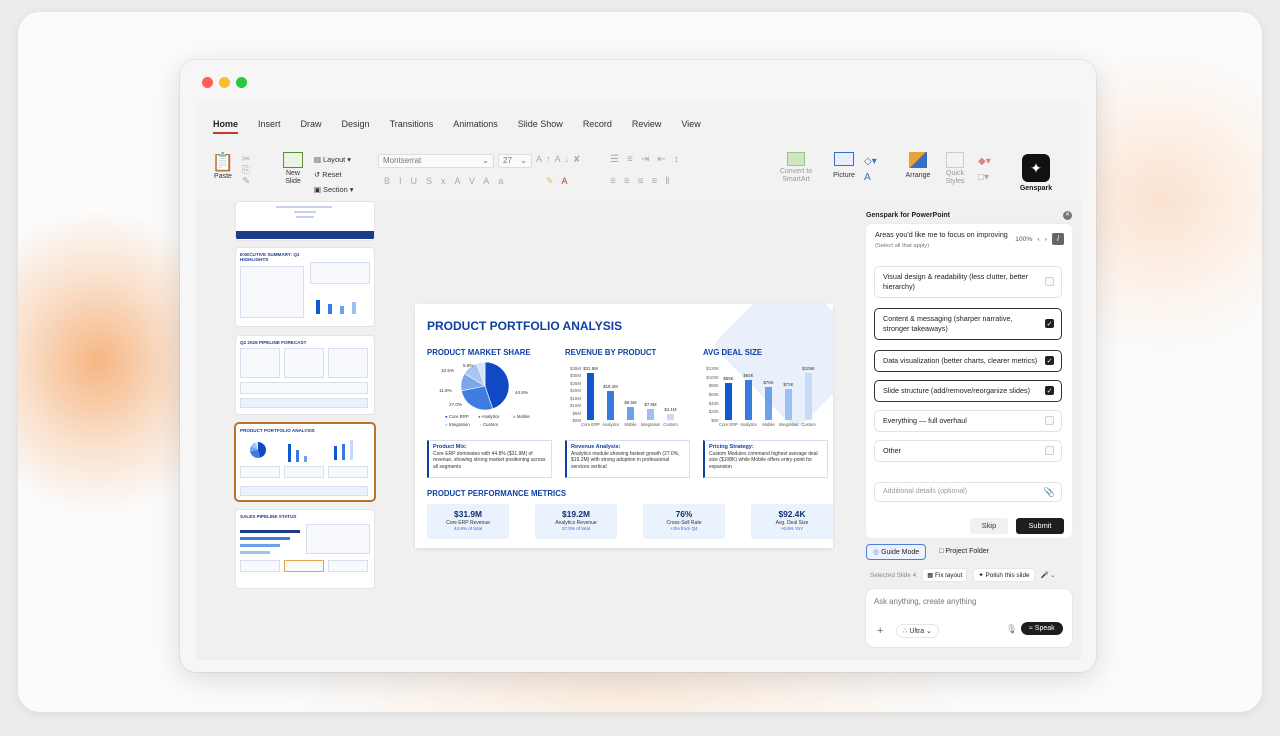 This screenshot has height=736, width=1280. I want to click on tab-slide-show: Slide Show, so click(540, 126).